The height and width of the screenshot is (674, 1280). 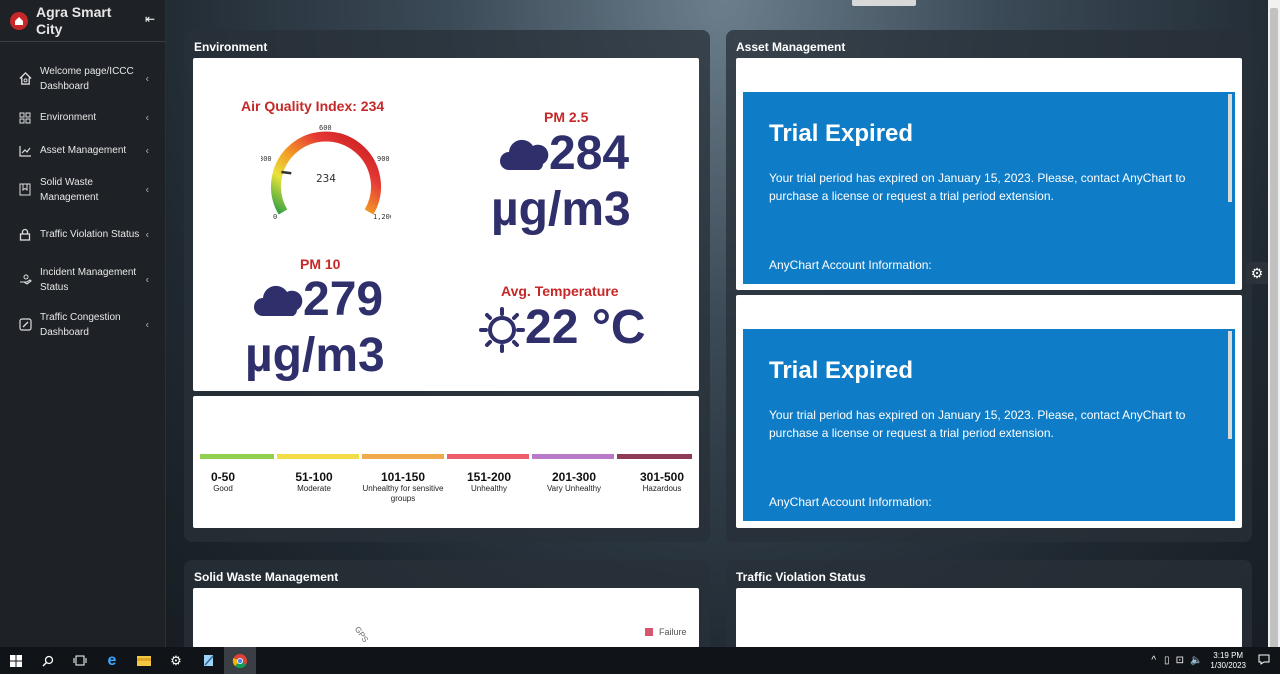 What do you see at coordinates (82, 279) in the screenshot?
I see `sidebar-item-incident-management: Incident Management Status ‹` at bounding box center [82, 279].